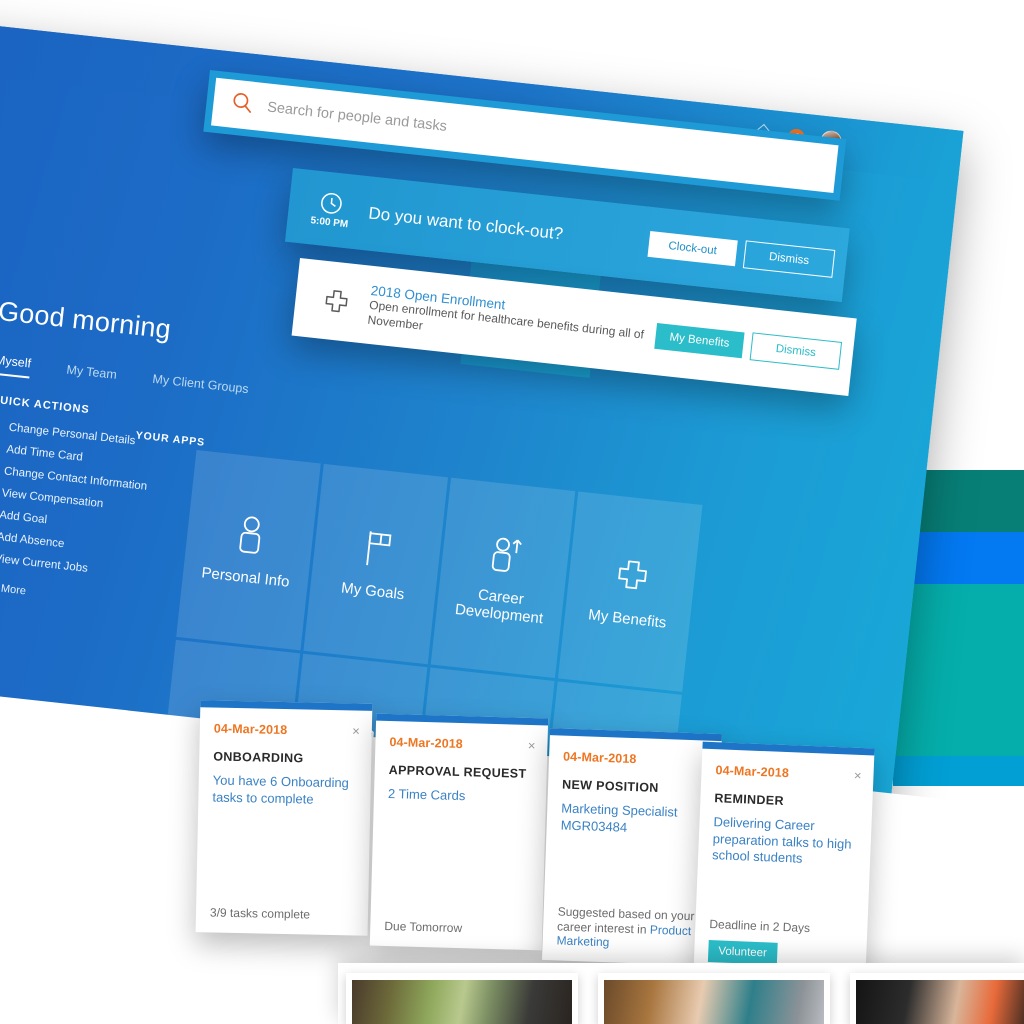 The image size is (1024, 1024). Describe the element at coordinates (749, 799) in the screenshot. I see `card-kind: REMINDER` at that location.